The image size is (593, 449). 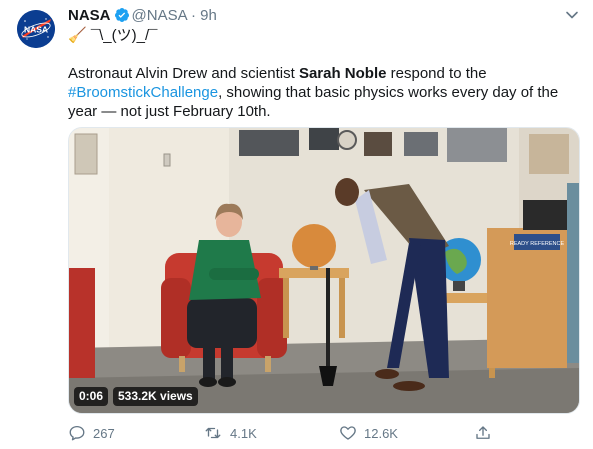 What do you see at coordinates (77, 433) in the screenshot?
I see `reply-icon` at bounding box center [77, 433].